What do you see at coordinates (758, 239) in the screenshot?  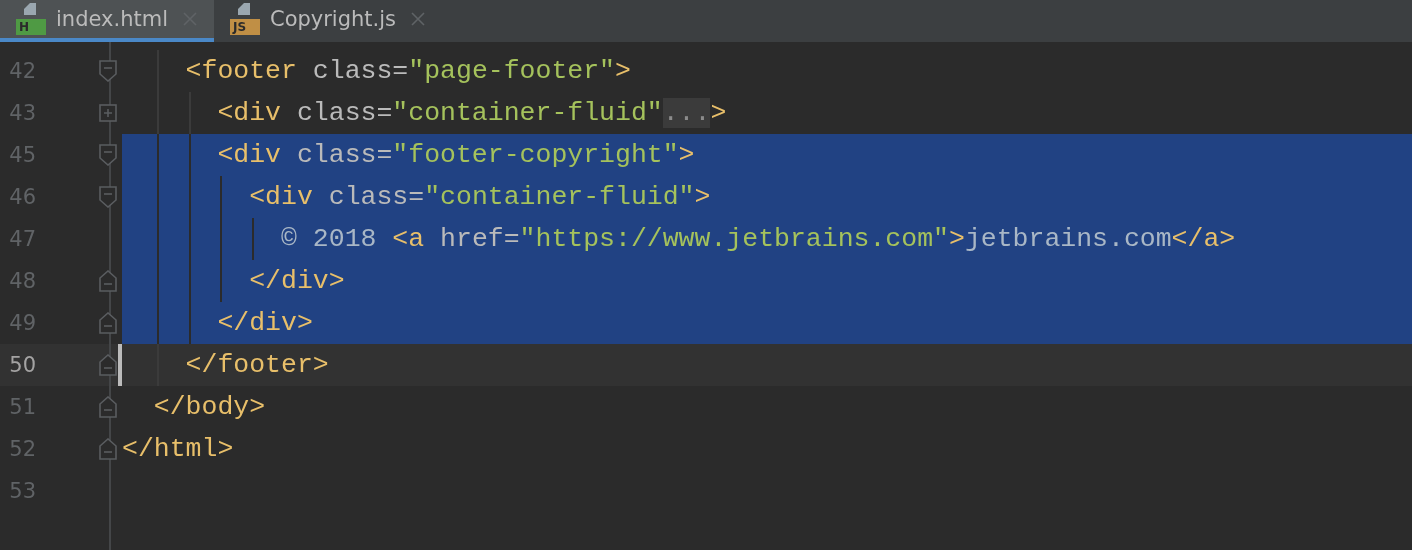 I see `code-line: © 2018 <a href="https://www.jetbrains.com">jetbrains.com</a>` at bounding box center [758, 239].